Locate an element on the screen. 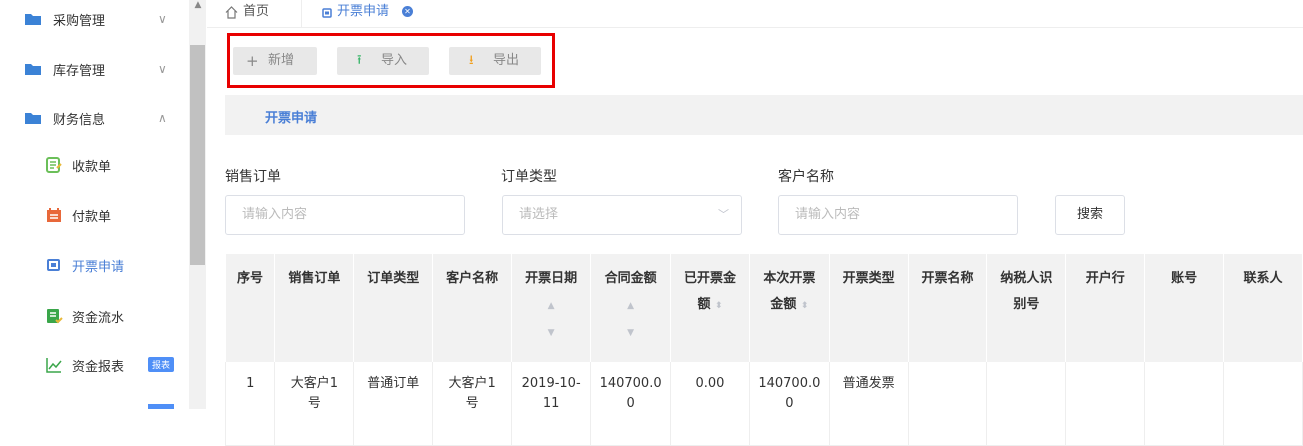 The image size is (1303, 446). next-item-badge is located at coordinates (161, 406).